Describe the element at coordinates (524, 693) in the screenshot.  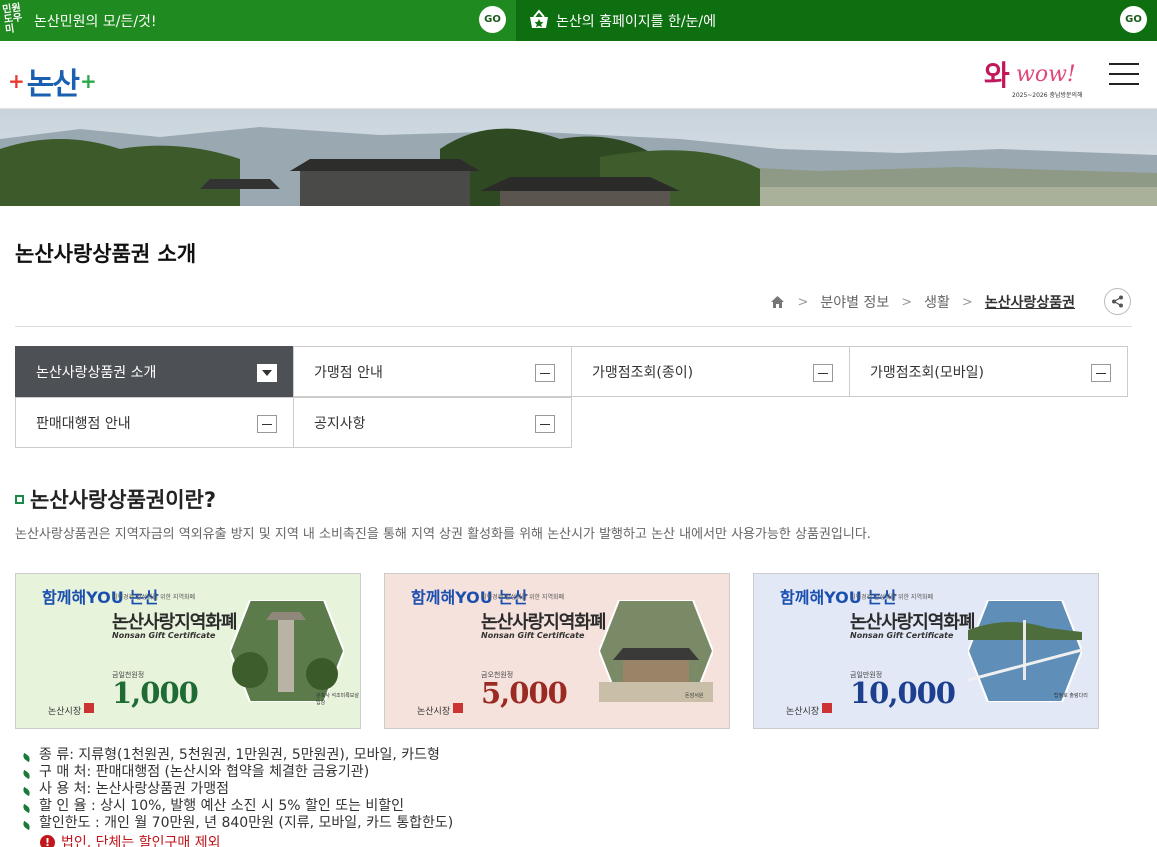
I see `voucher-amount: 5,000` at that location.